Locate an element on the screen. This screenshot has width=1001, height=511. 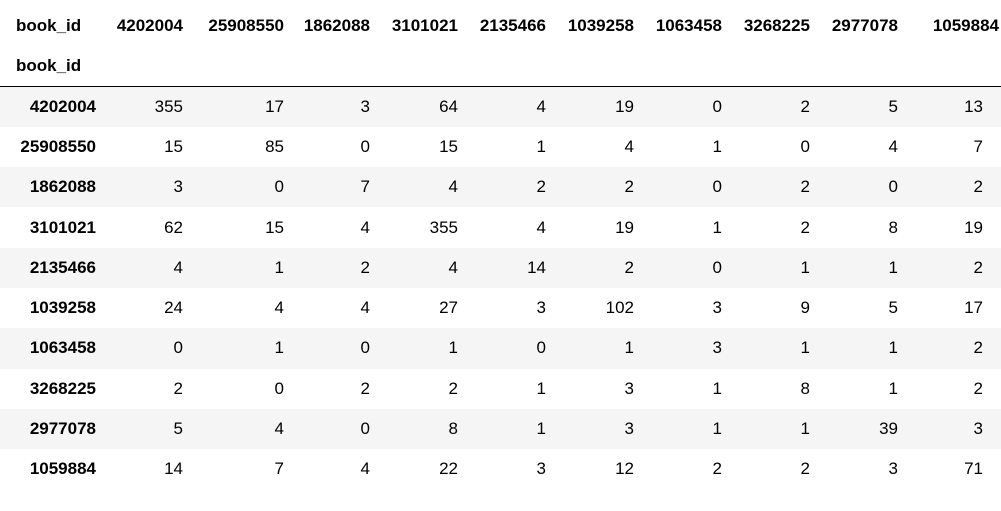
table-cell: 85 is located at coordinates (274, 146).